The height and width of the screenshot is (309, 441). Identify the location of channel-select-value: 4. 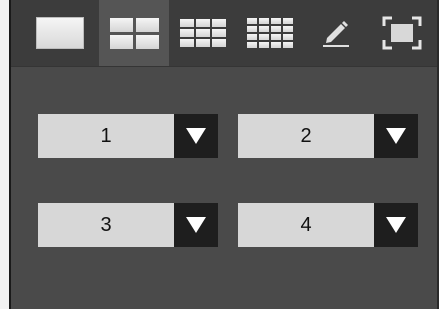
(306, 225).